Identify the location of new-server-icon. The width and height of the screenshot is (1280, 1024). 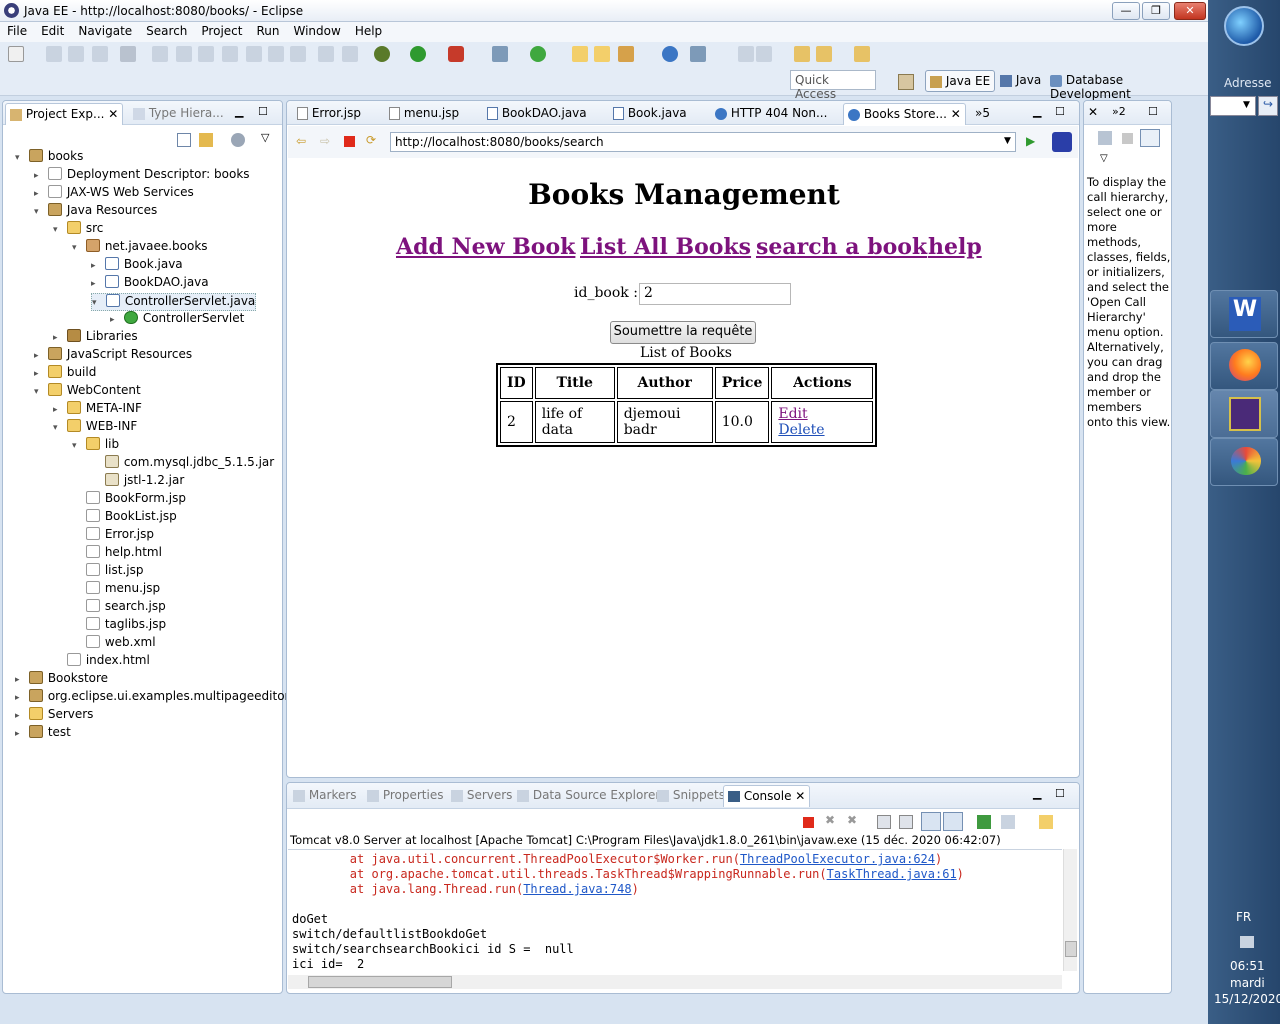
(500, 54).